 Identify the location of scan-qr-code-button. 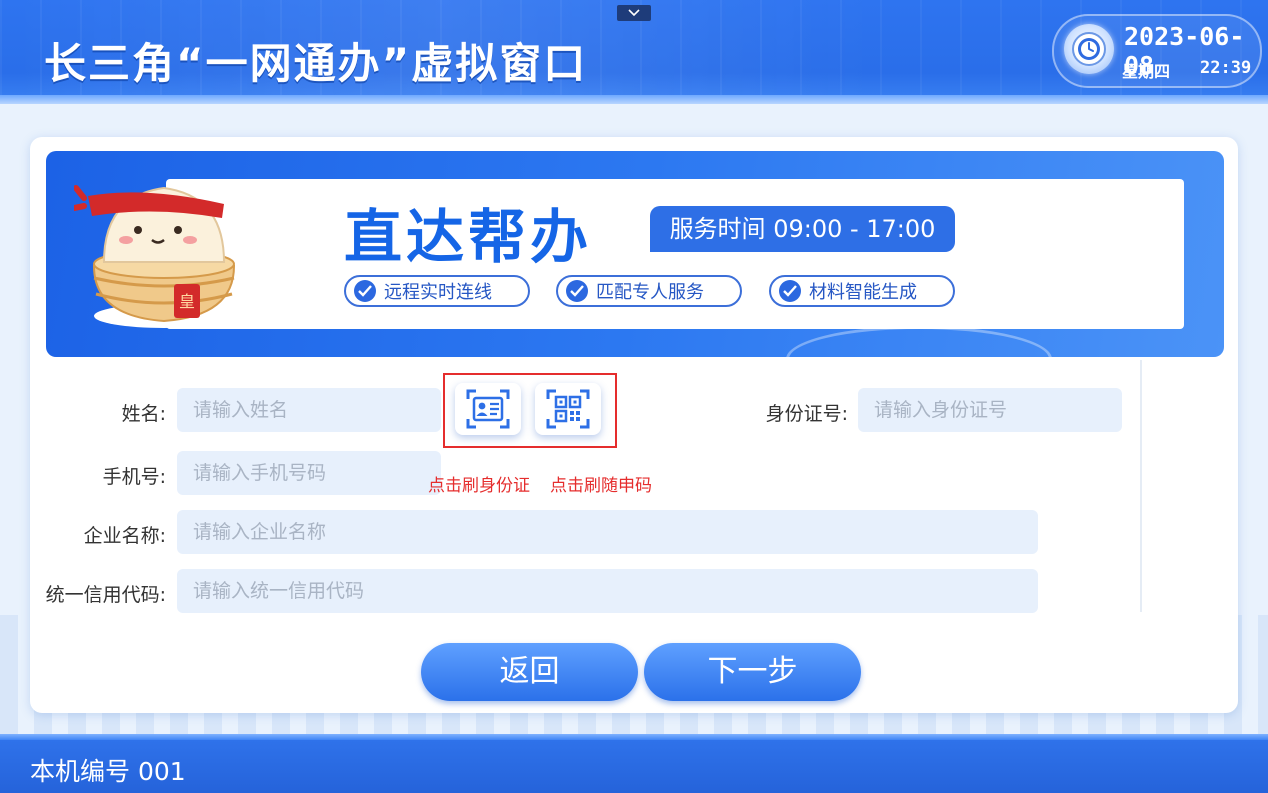
(568, 409).